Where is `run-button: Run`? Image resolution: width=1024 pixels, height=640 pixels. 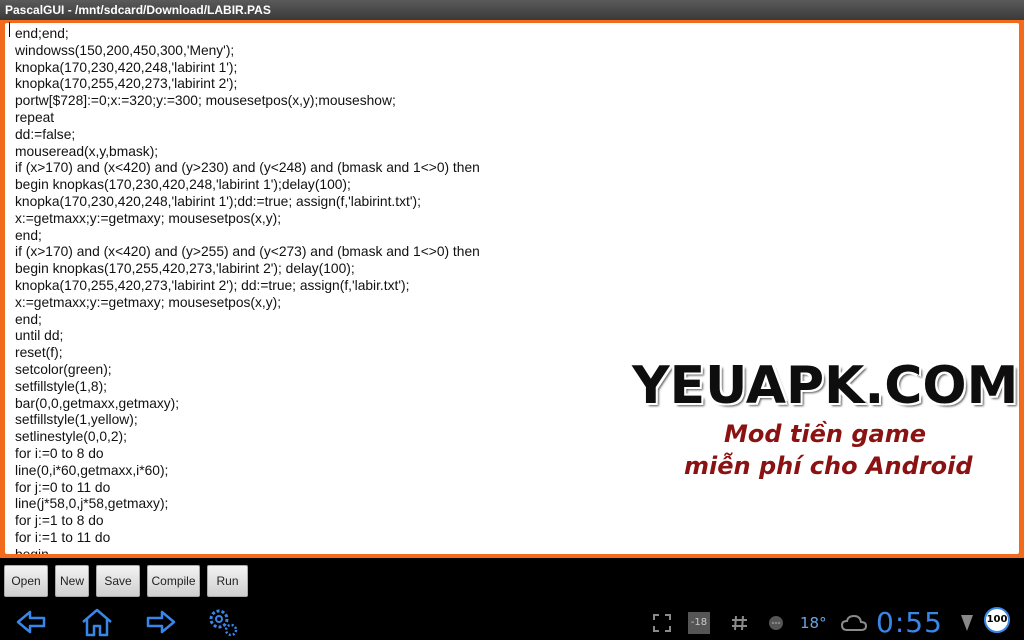
run-button: Run is located at coordinates (227, 581).